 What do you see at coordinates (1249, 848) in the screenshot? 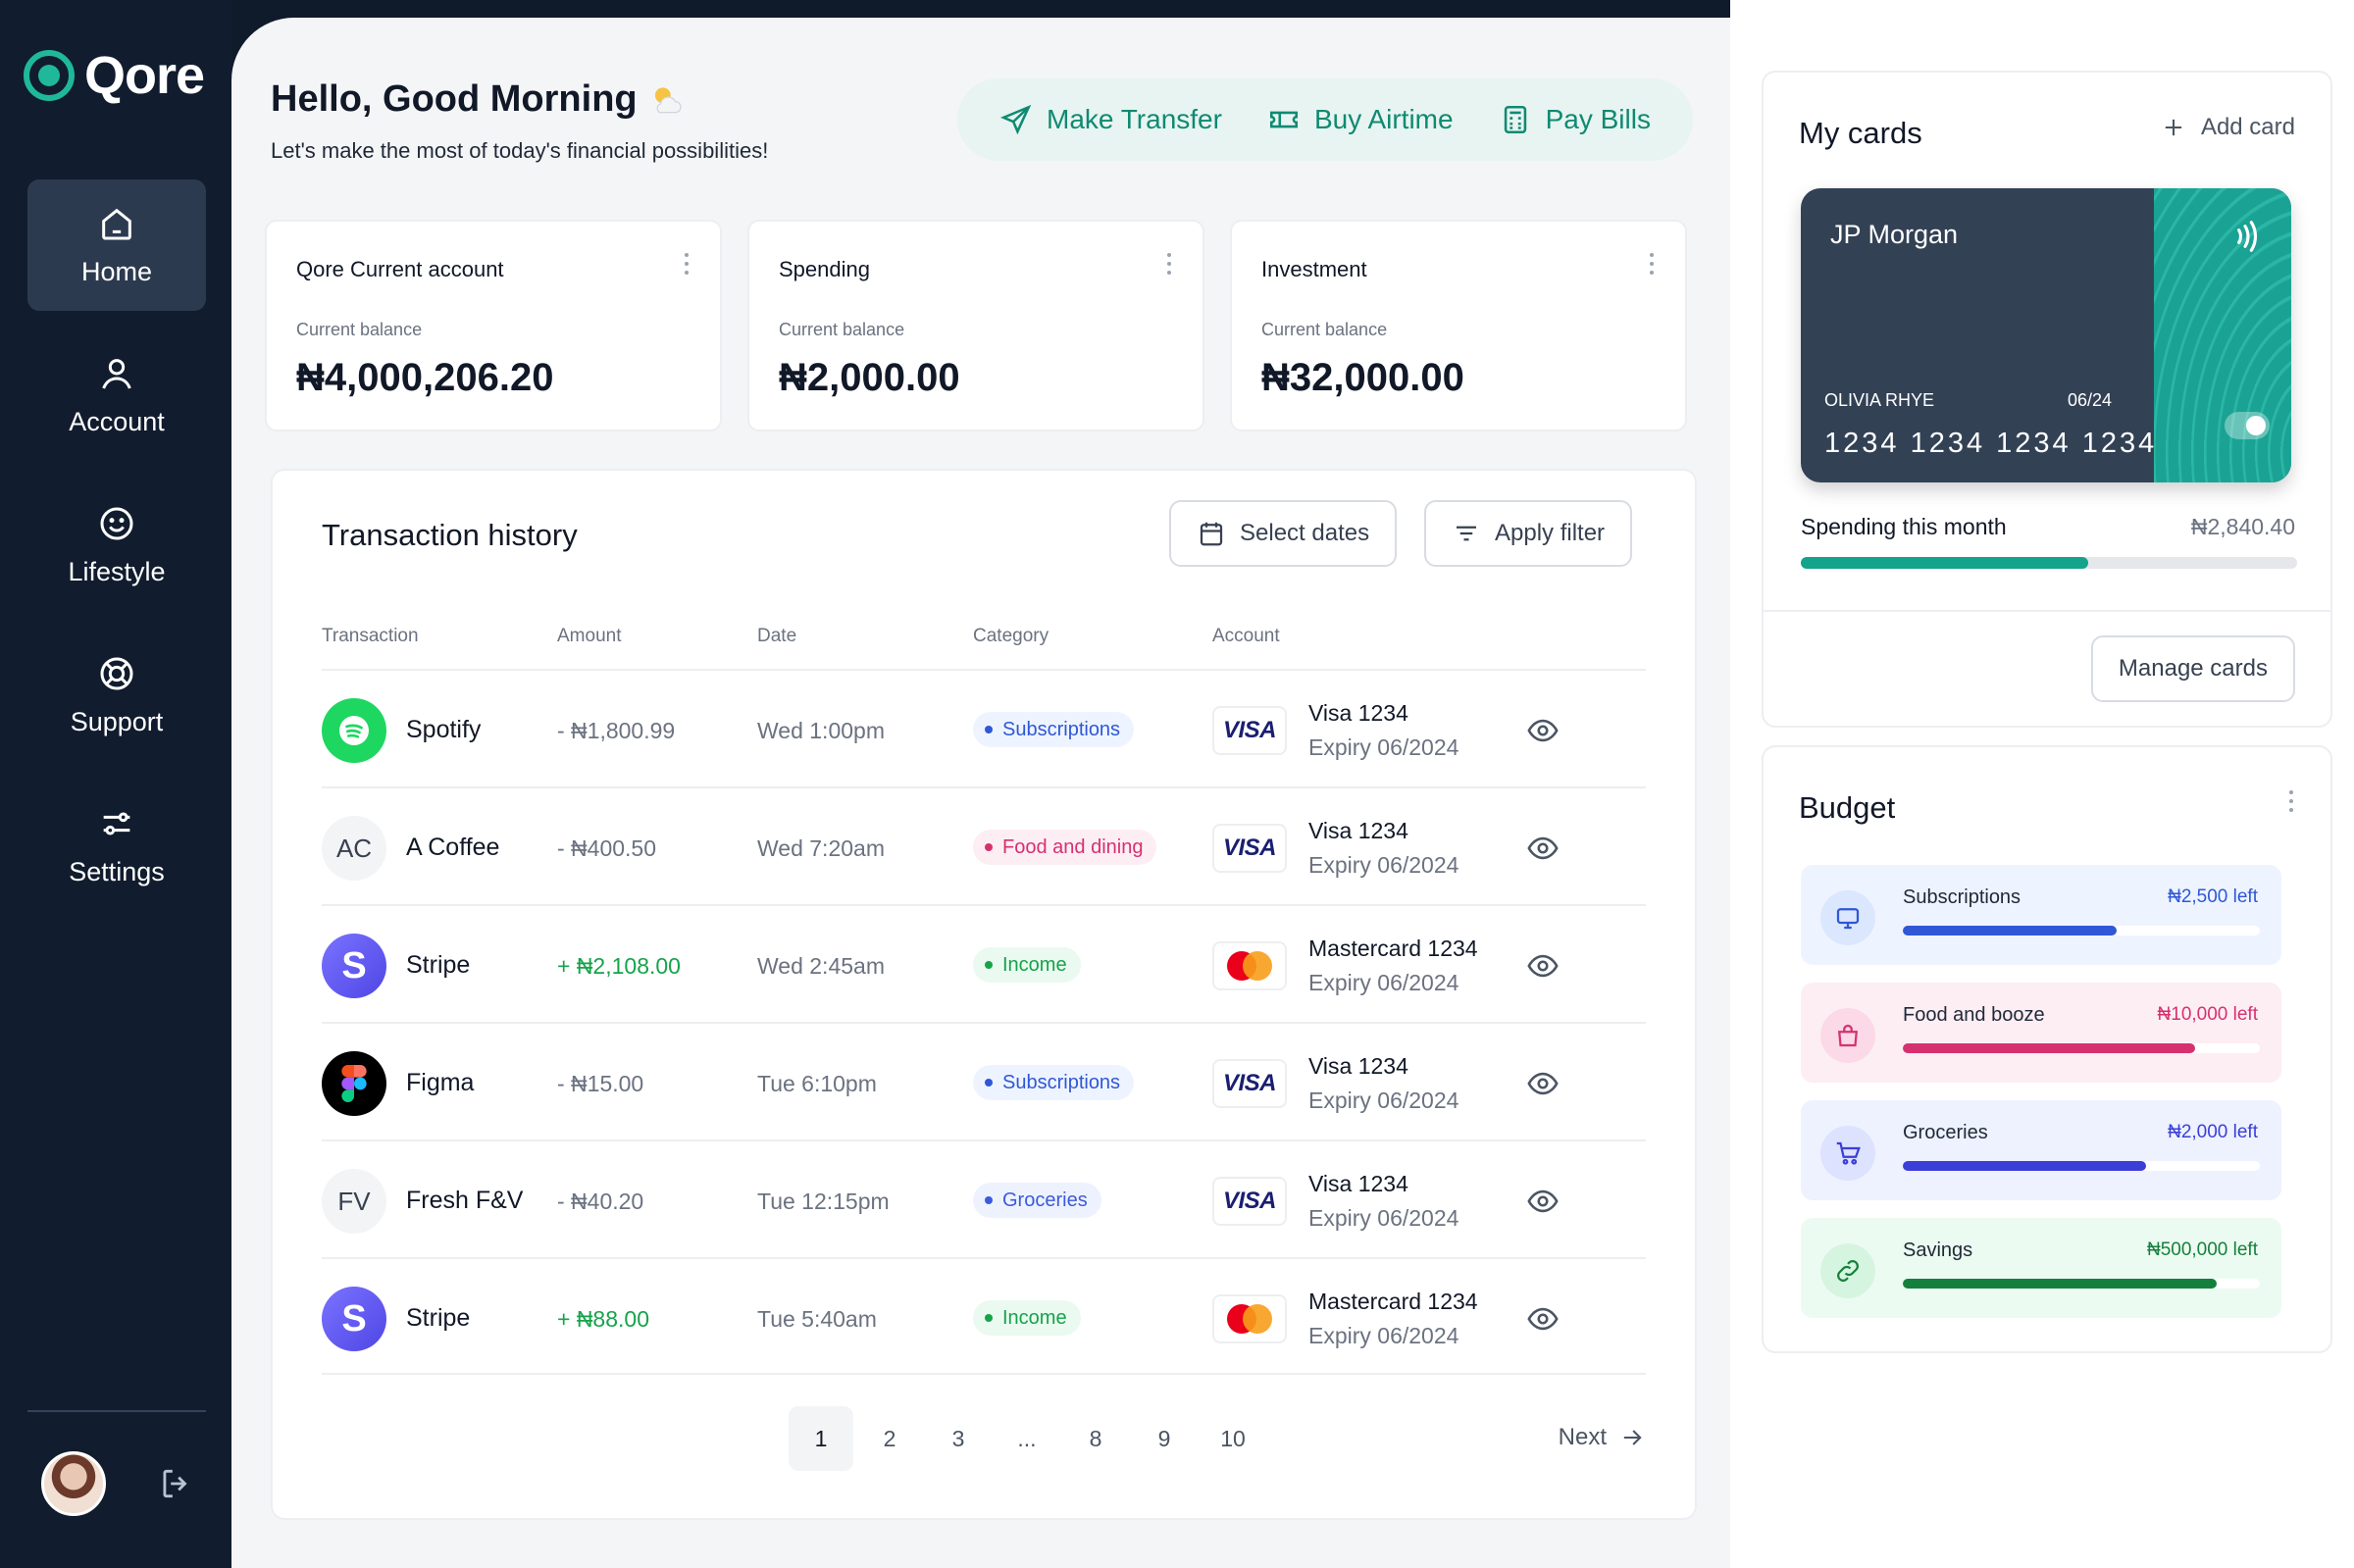
I see `visa-logo: VISA` at bounding box center [1249, 848].